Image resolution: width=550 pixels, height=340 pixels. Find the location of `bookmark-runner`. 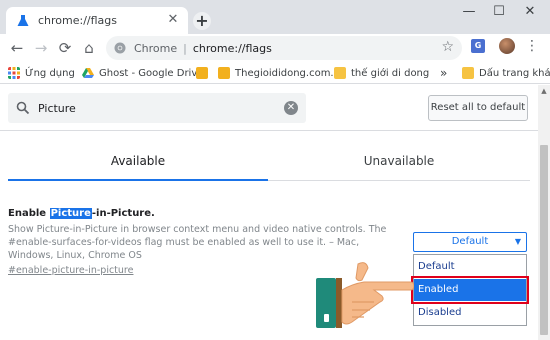

bookmark-runner is located at coordinates (204, 73).